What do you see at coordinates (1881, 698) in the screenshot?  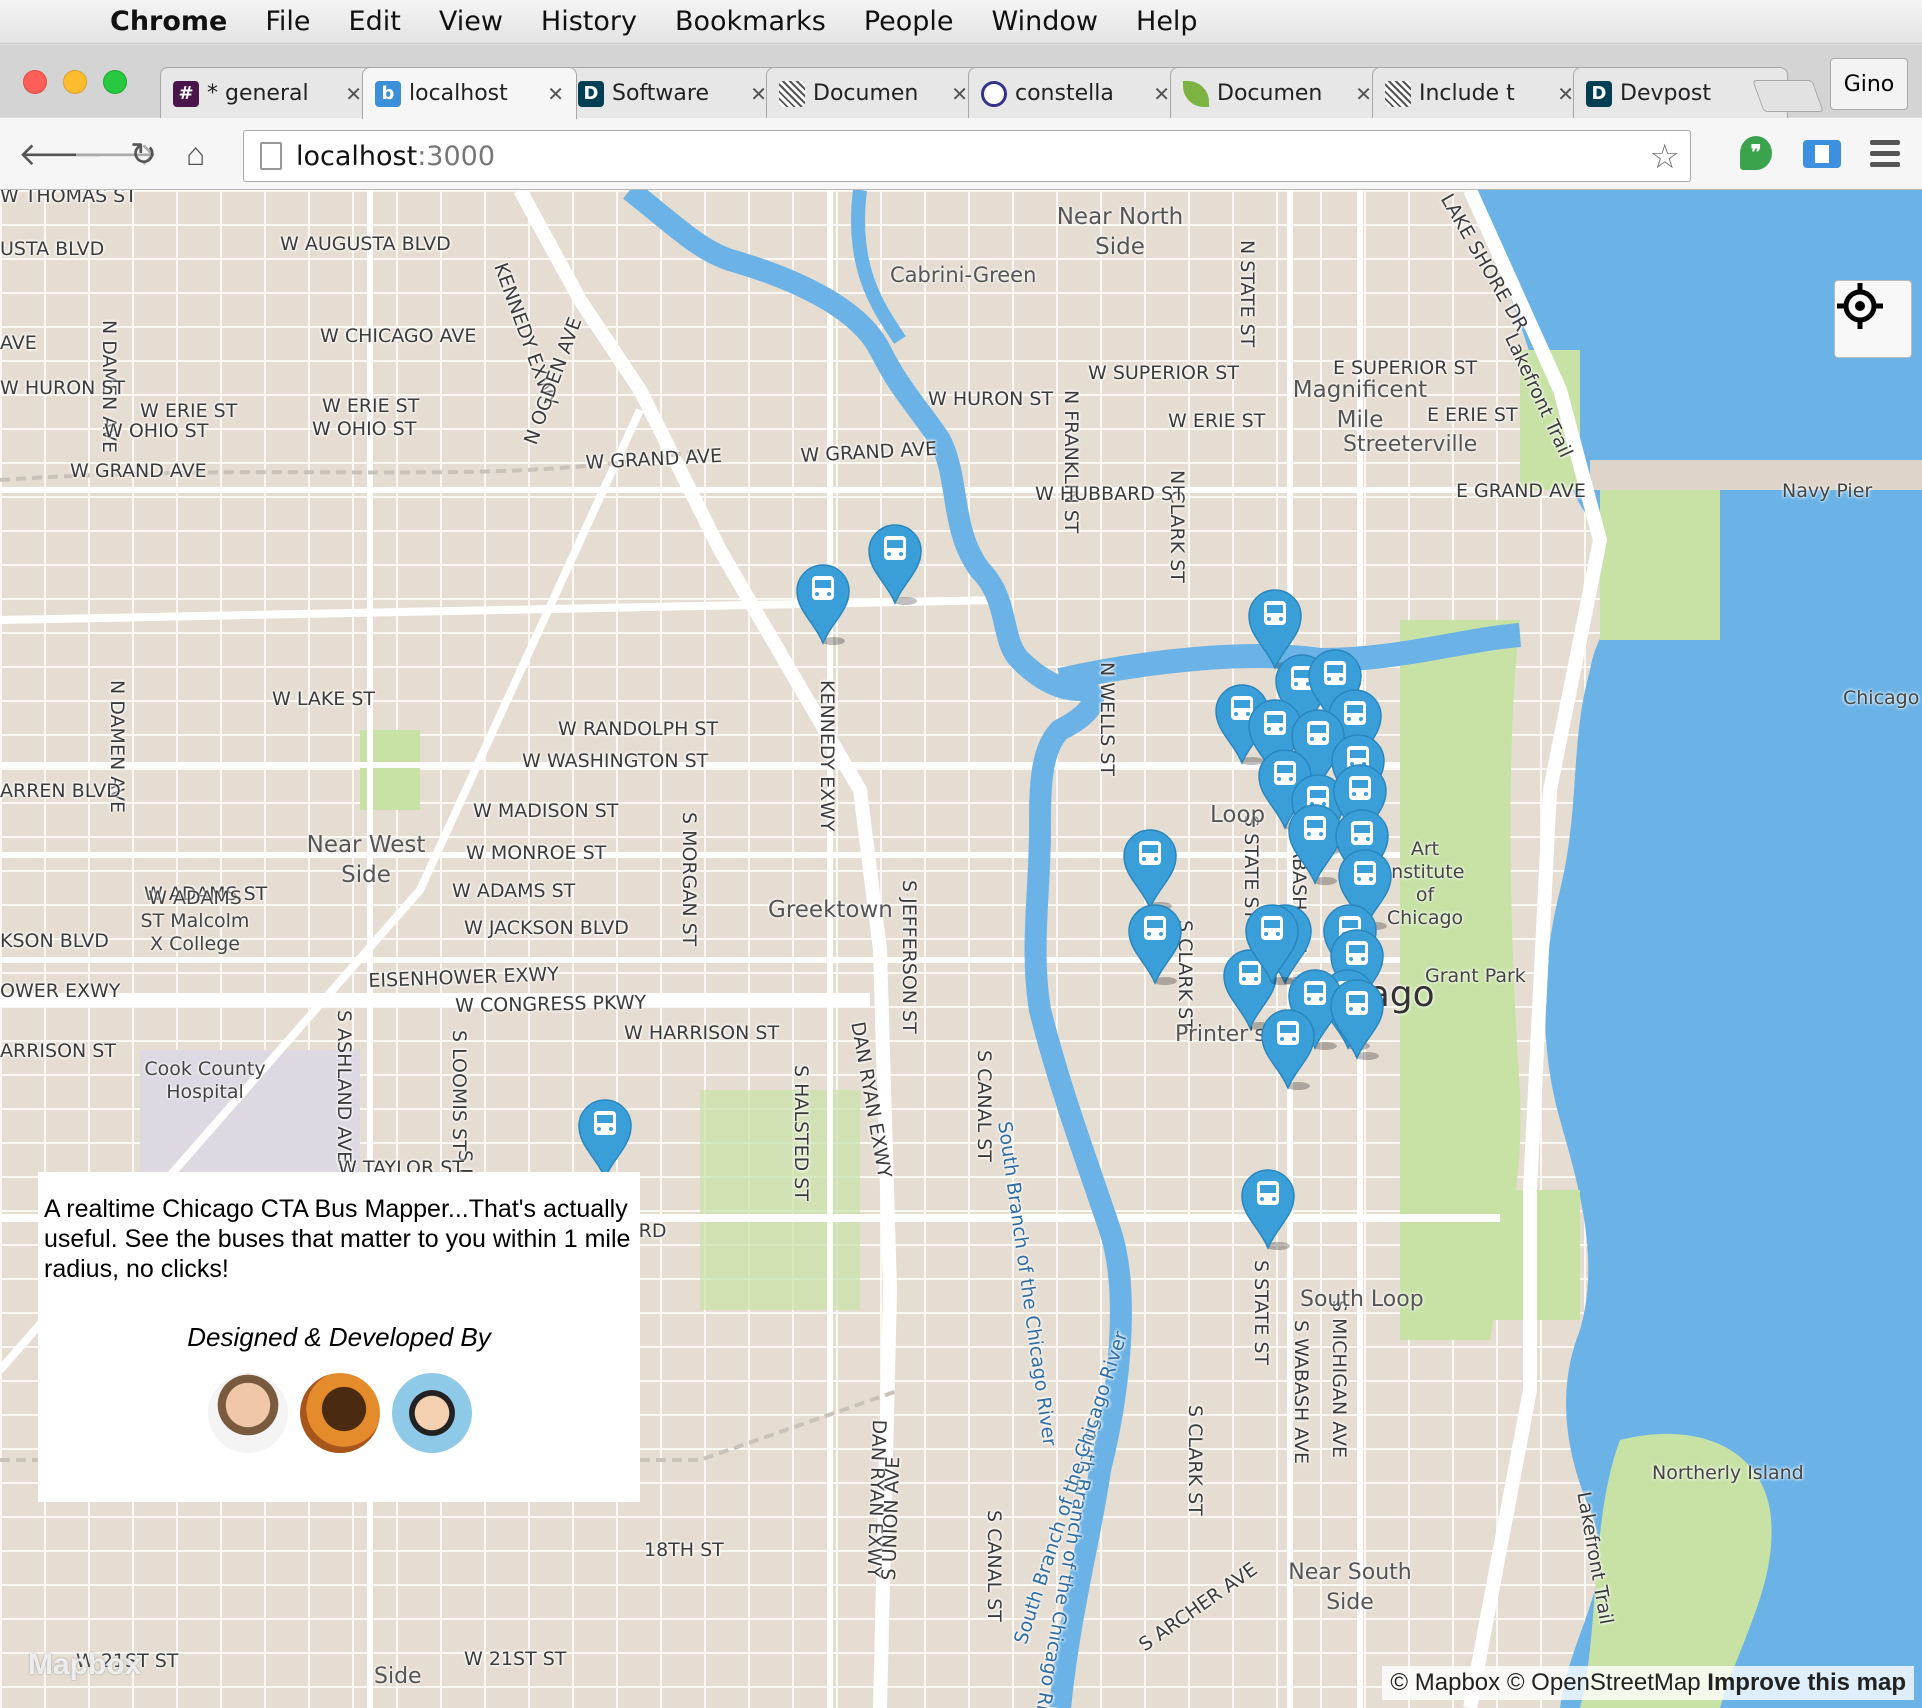 I see `chicago-label-east: Chicago` at bounding box center [1881, 698].